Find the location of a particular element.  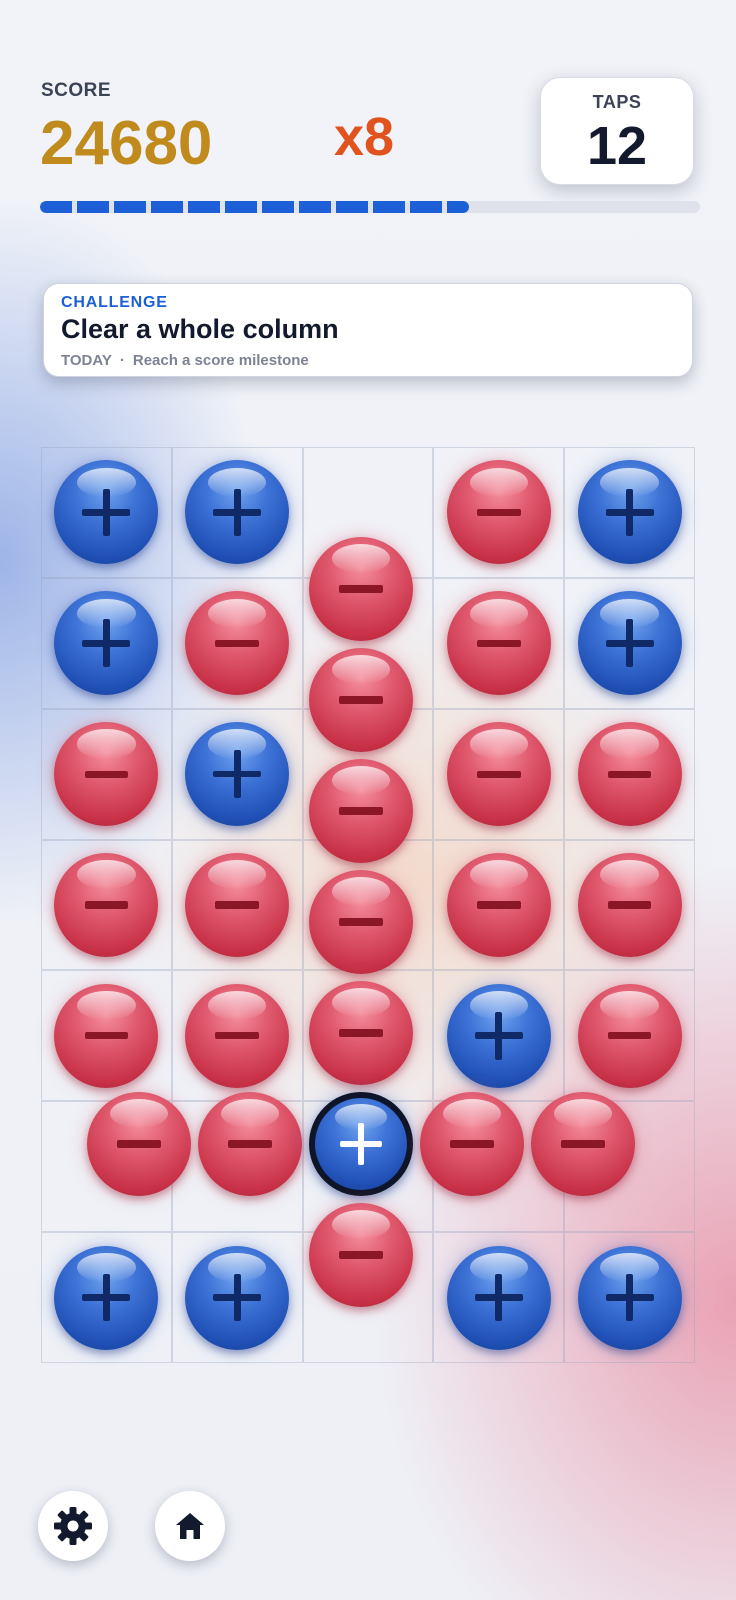

challenge-subtitle: TODAY · Reach a score milestone is located at coordinates (185, 360).